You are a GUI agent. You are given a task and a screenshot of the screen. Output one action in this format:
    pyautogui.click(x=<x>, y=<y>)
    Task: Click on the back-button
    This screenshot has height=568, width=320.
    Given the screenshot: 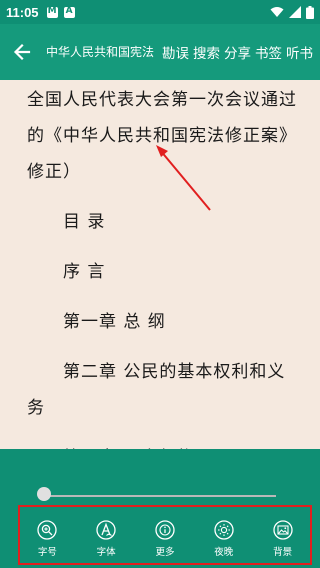 What is the action you would take?
    pyautogui.click(x=22, y=52)
    